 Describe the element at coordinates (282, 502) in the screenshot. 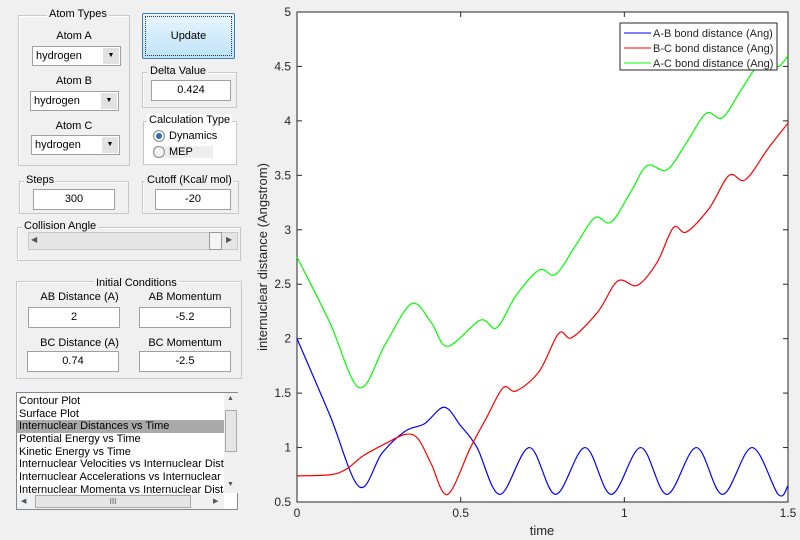

I see `y-tick-label: 0.5` at that location.